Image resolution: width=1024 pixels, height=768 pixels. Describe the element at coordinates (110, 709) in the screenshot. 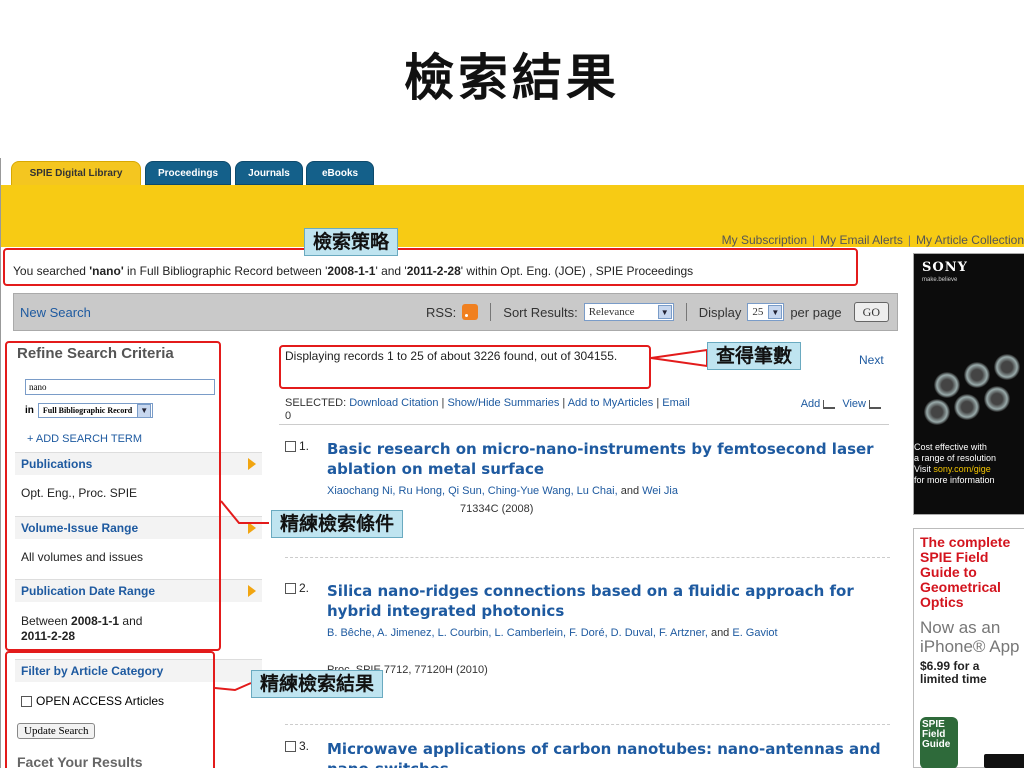

I see `refine-results-box` at that location.